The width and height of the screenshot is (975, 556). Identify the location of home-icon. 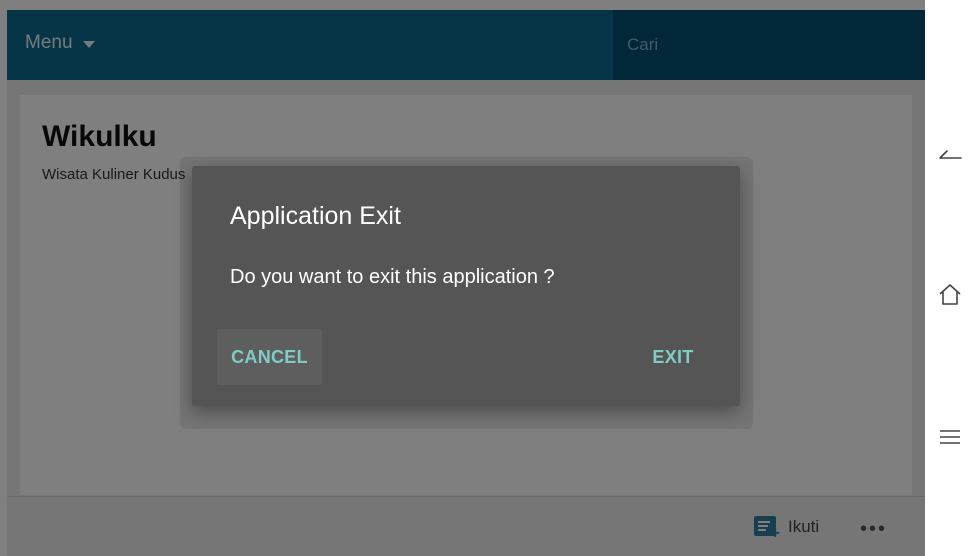
(950, 294).